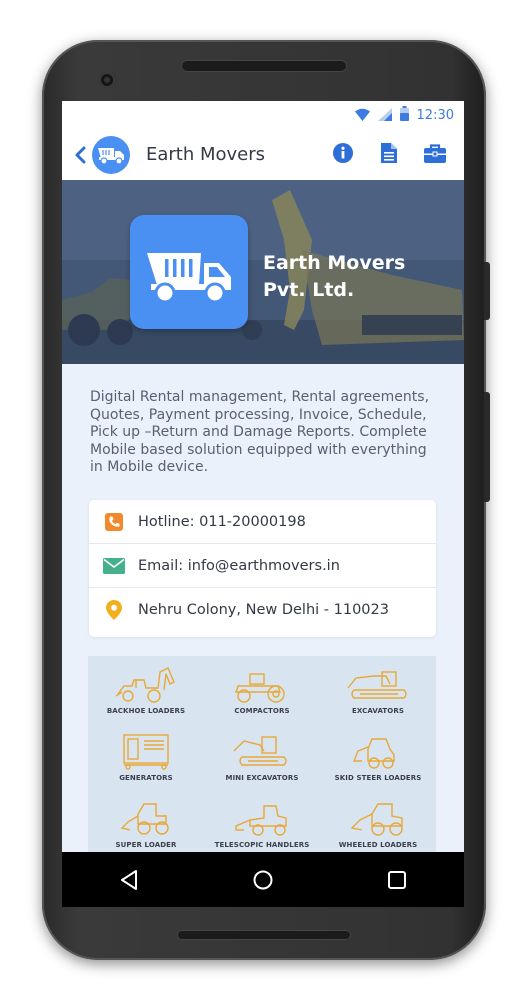 This screenshot has width=528, height=1000. I want to click on info-icon, so click(343, 153).